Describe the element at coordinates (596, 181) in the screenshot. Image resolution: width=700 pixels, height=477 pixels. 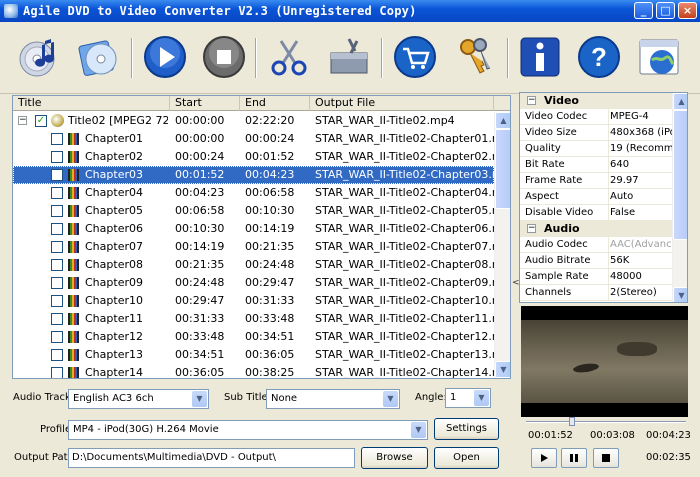
I see `property-row: Frame Rate 29.97` at that location.